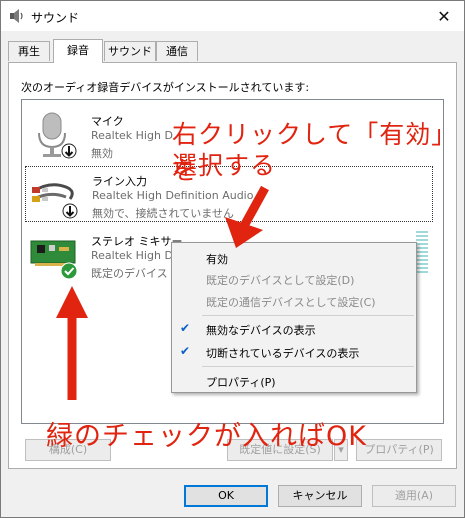 The image size is (465, 518). I want to click on arrow-to-enable-icon, so click(247, 216).